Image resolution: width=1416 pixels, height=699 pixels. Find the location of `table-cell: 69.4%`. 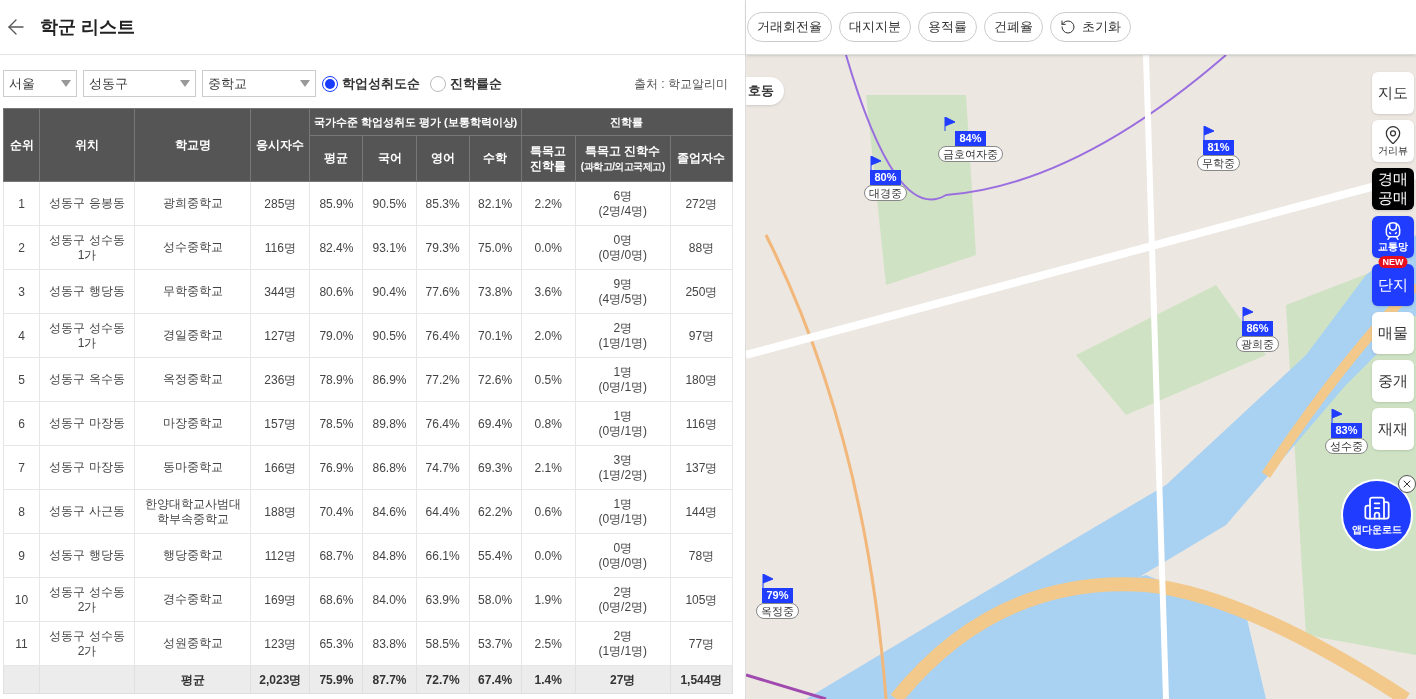

table-cell: 69.4% is located at coordinates (495, 423).